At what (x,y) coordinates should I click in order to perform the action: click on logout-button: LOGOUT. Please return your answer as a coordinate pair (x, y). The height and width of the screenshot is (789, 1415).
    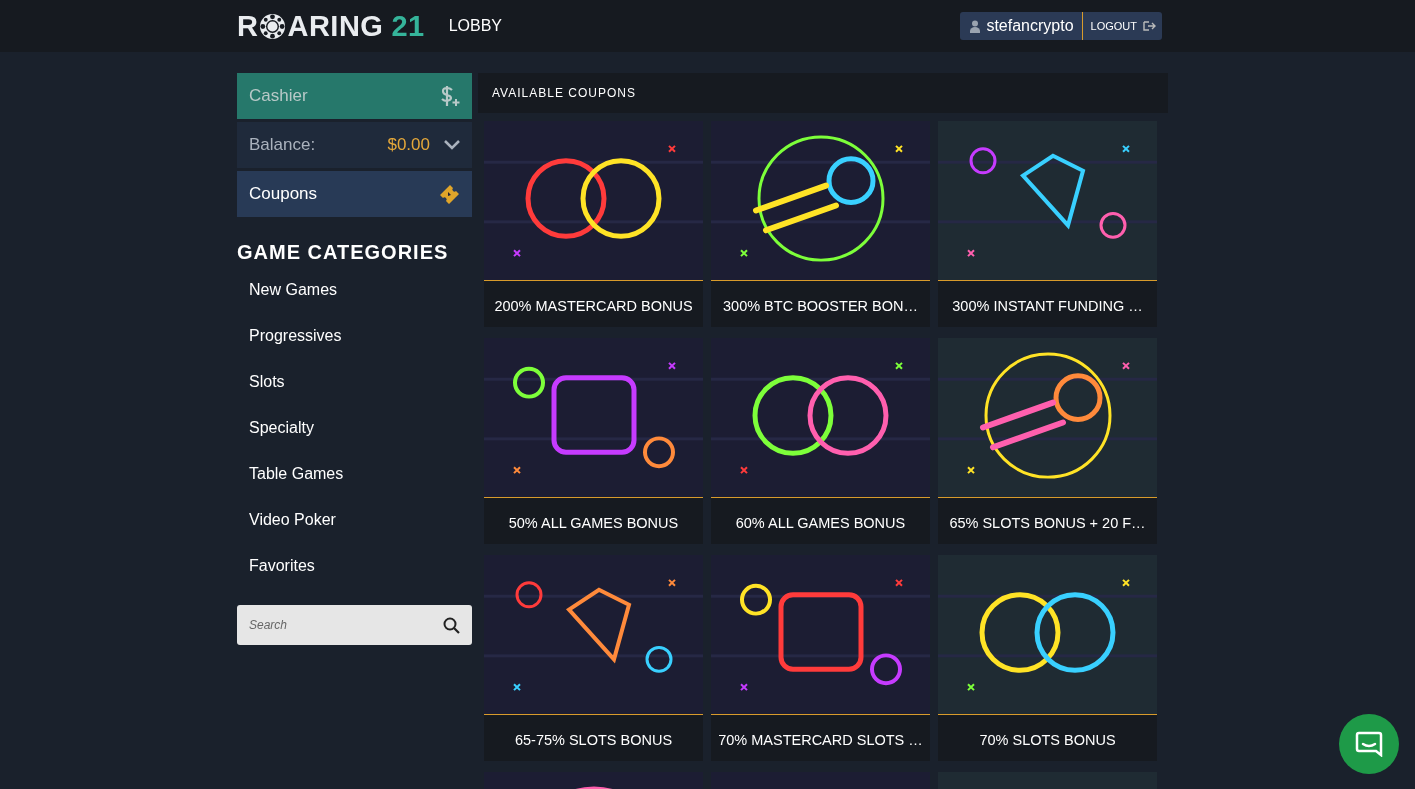
    Looking at the image, I should click on (1121, 26).